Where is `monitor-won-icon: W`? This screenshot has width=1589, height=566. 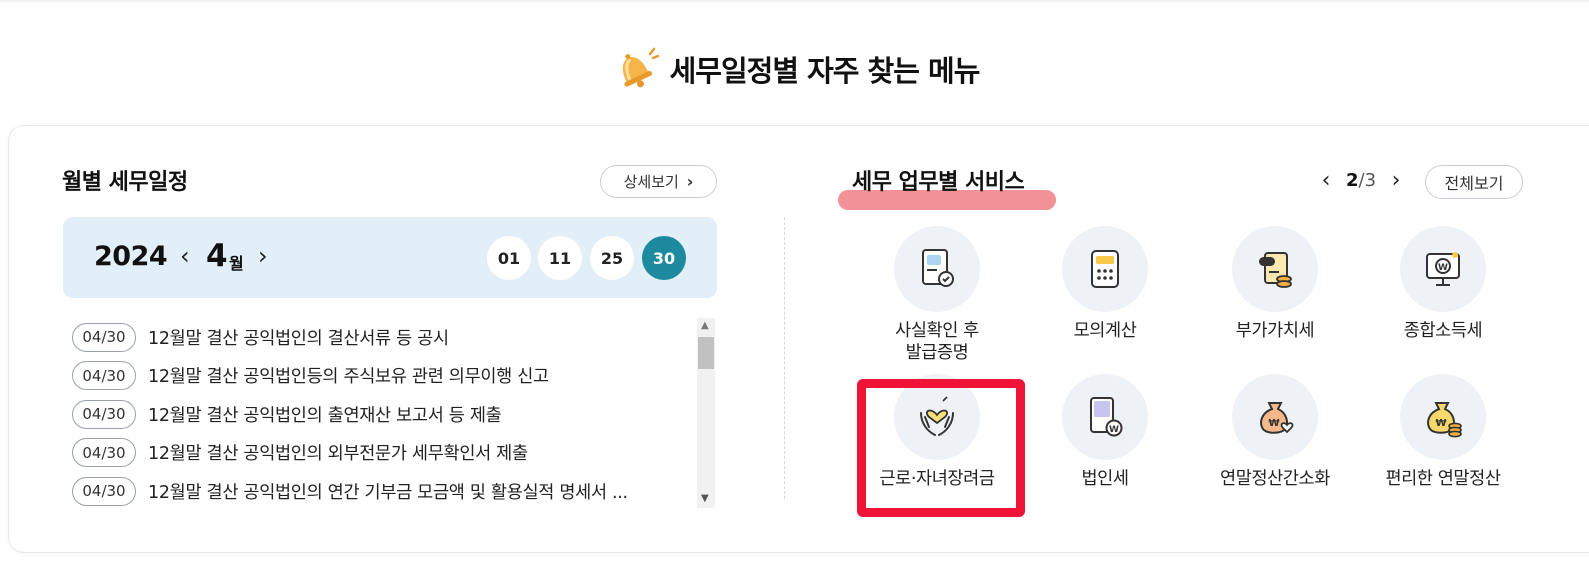
monitor-won-icon: W is located at coordinates (1443, 269).